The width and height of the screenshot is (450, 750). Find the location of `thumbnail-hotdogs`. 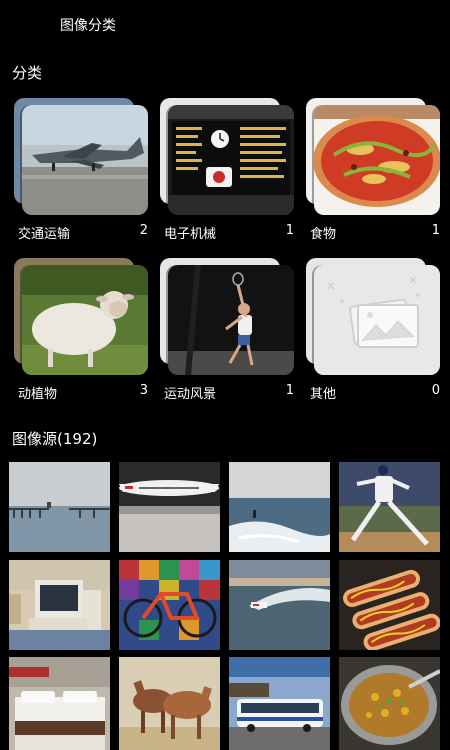

thumbnail-hotdogs is located at coordinates (389, 605).